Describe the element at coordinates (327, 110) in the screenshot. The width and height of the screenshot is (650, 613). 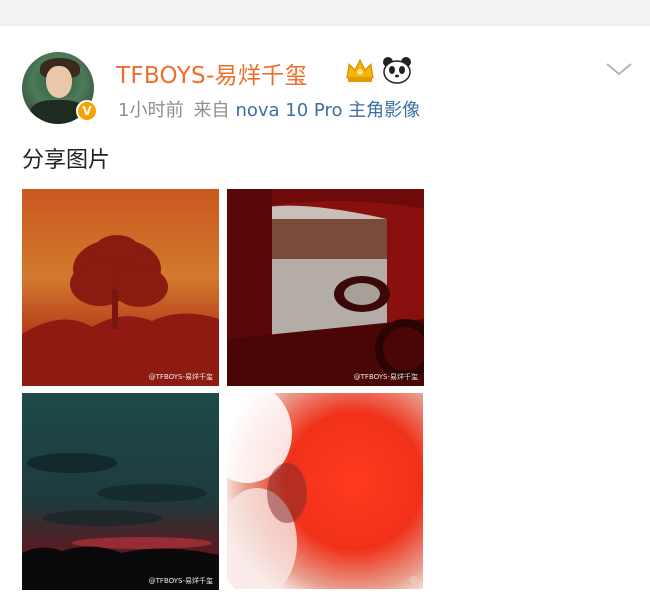
I see `device-link: nova 10 Pro 主角影像` at that location.